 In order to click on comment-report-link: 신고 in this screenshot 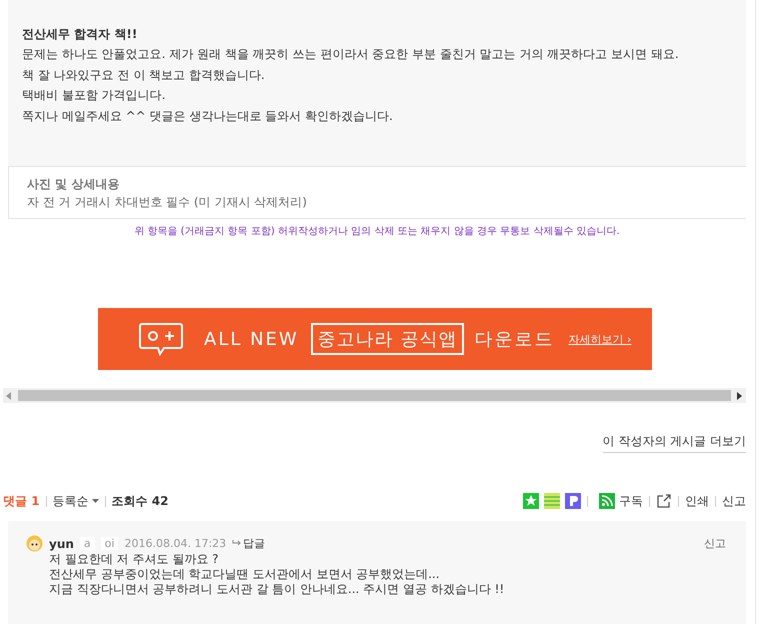, I will do `click(715, 543)`.